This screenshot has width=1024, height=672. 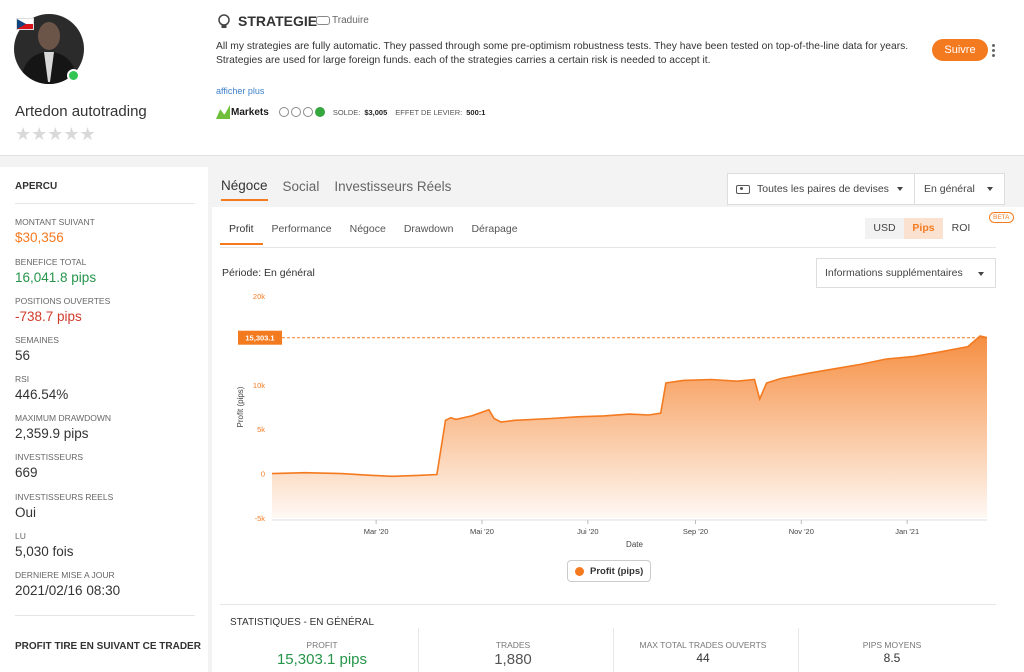 What do you see at coordinates (259, 296) in the screenshot?
I see `y-tick-label: 20k` at bounding box center [259, 296].